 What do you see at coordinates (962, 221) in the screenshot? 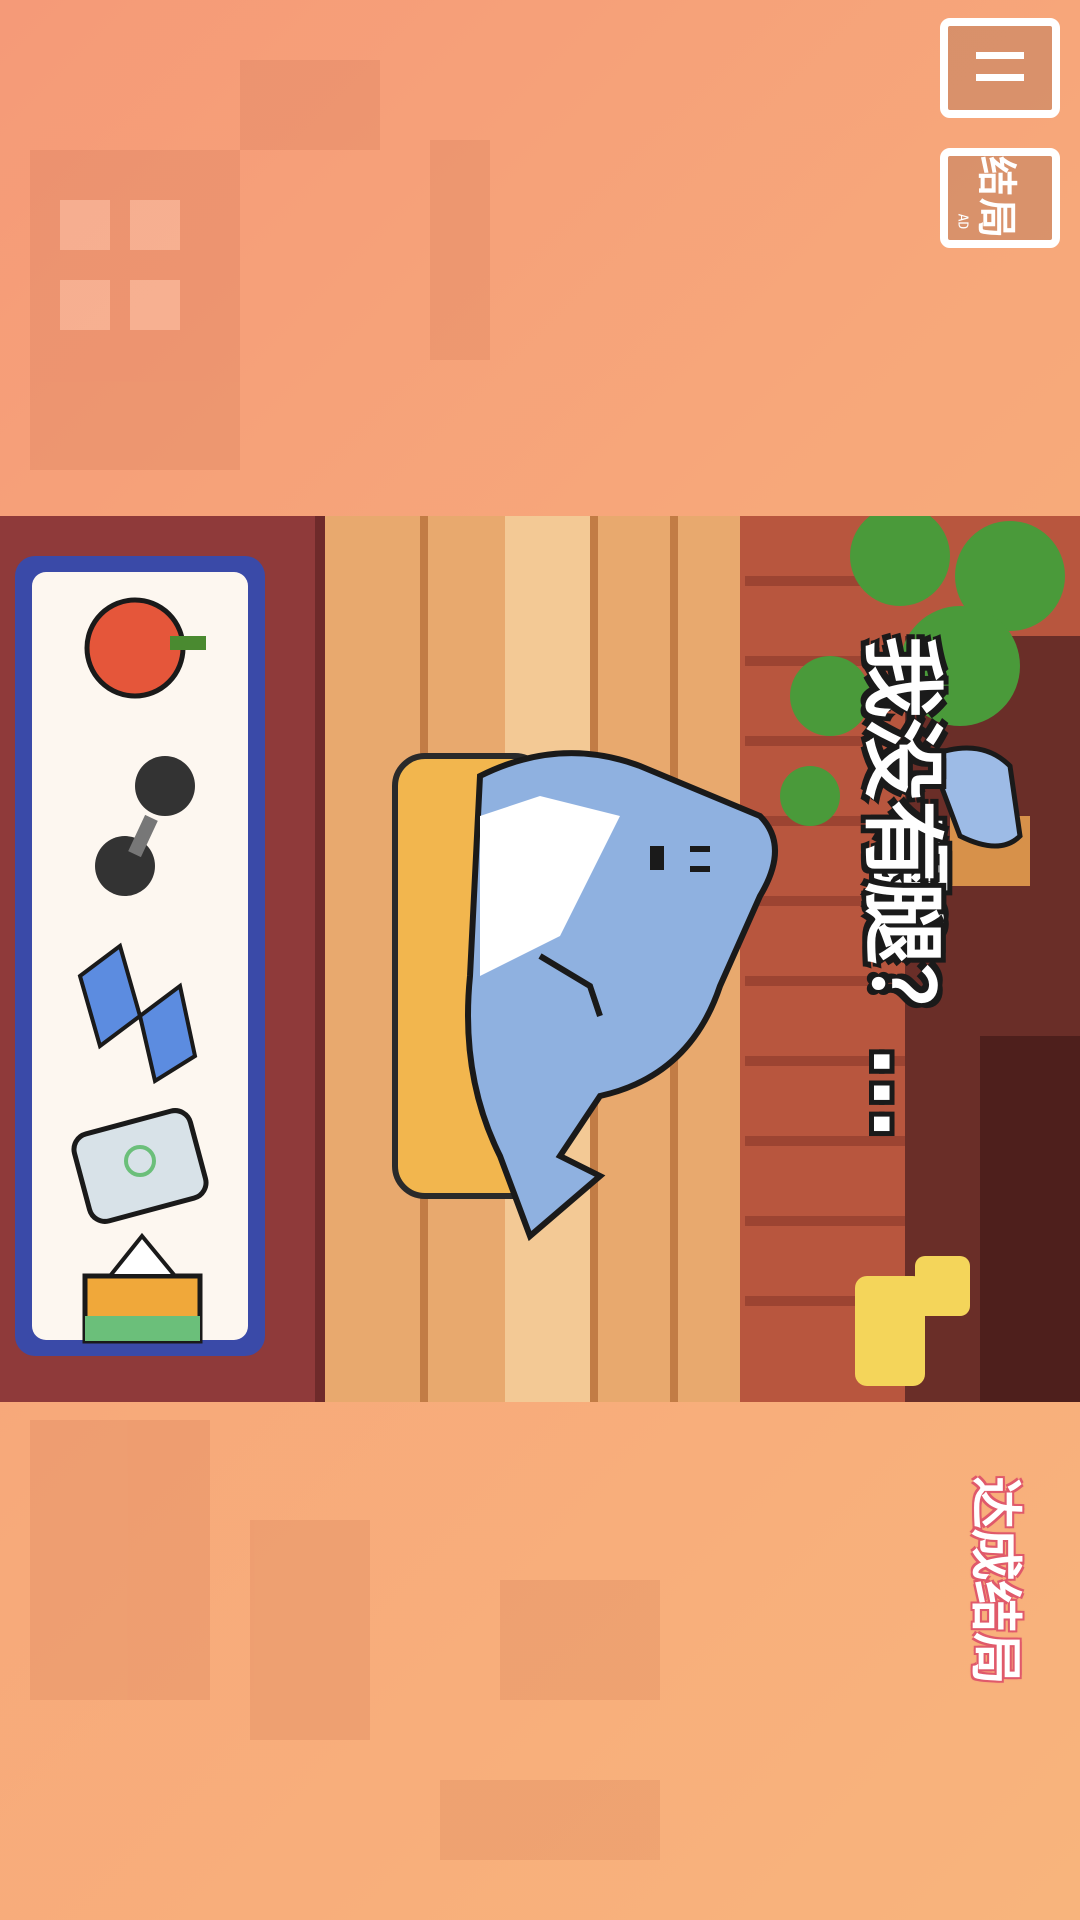
I see `ad-badge: AD` at bounding box center [962, 221].